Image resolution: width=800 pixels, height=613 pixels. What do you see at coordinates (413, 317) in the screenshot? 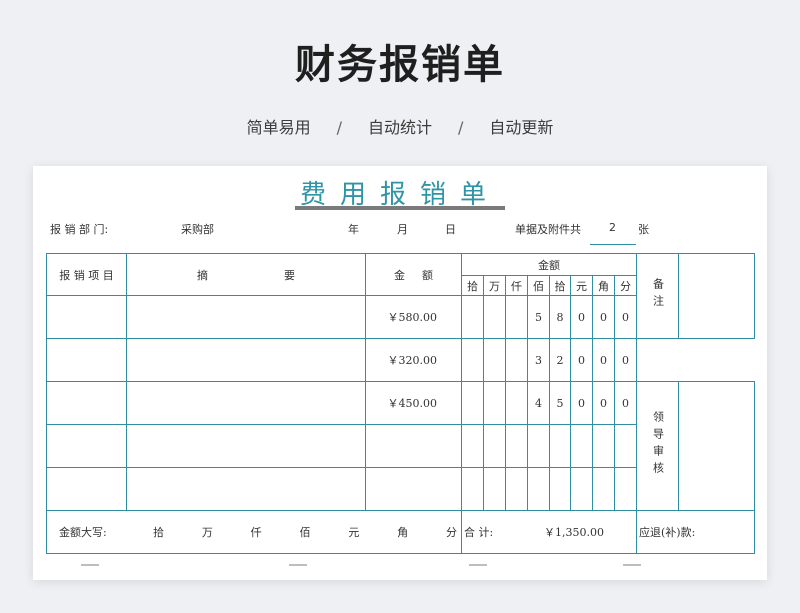
I see `amount-cell: ￥580.00` at bounding box center [413, 317].